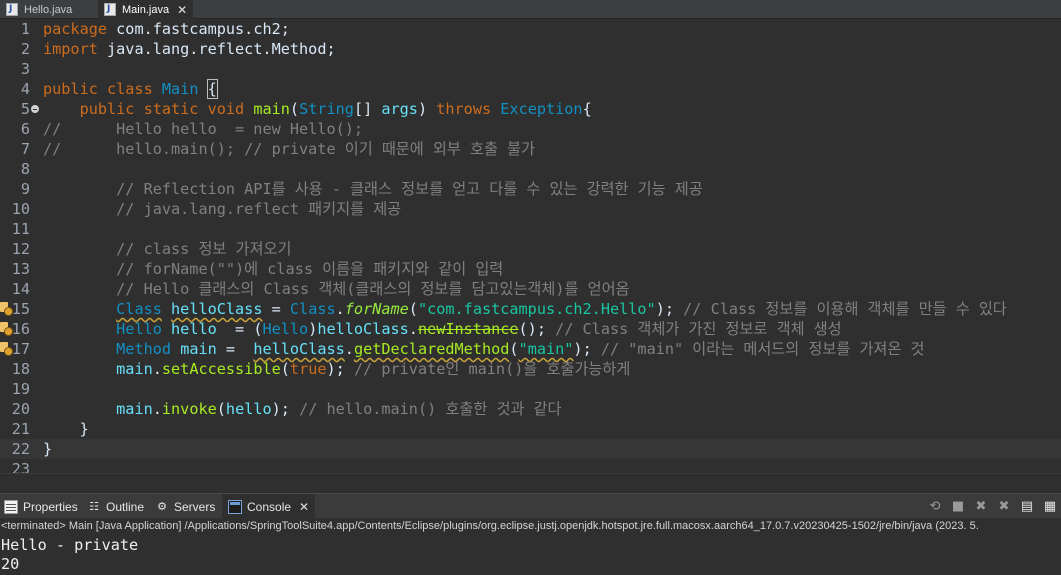 The image size is (1061, 575). I want to click on tab-label: Hello.java, so click(48, 9).